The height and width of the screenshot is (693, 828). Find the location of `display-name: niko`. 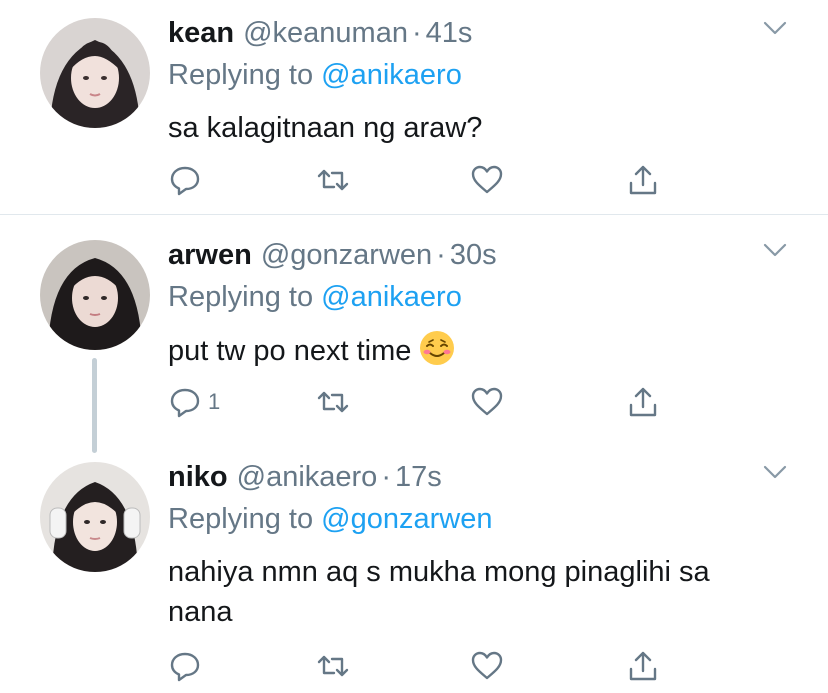

display-name: niko is located at coordinates (198, 477).